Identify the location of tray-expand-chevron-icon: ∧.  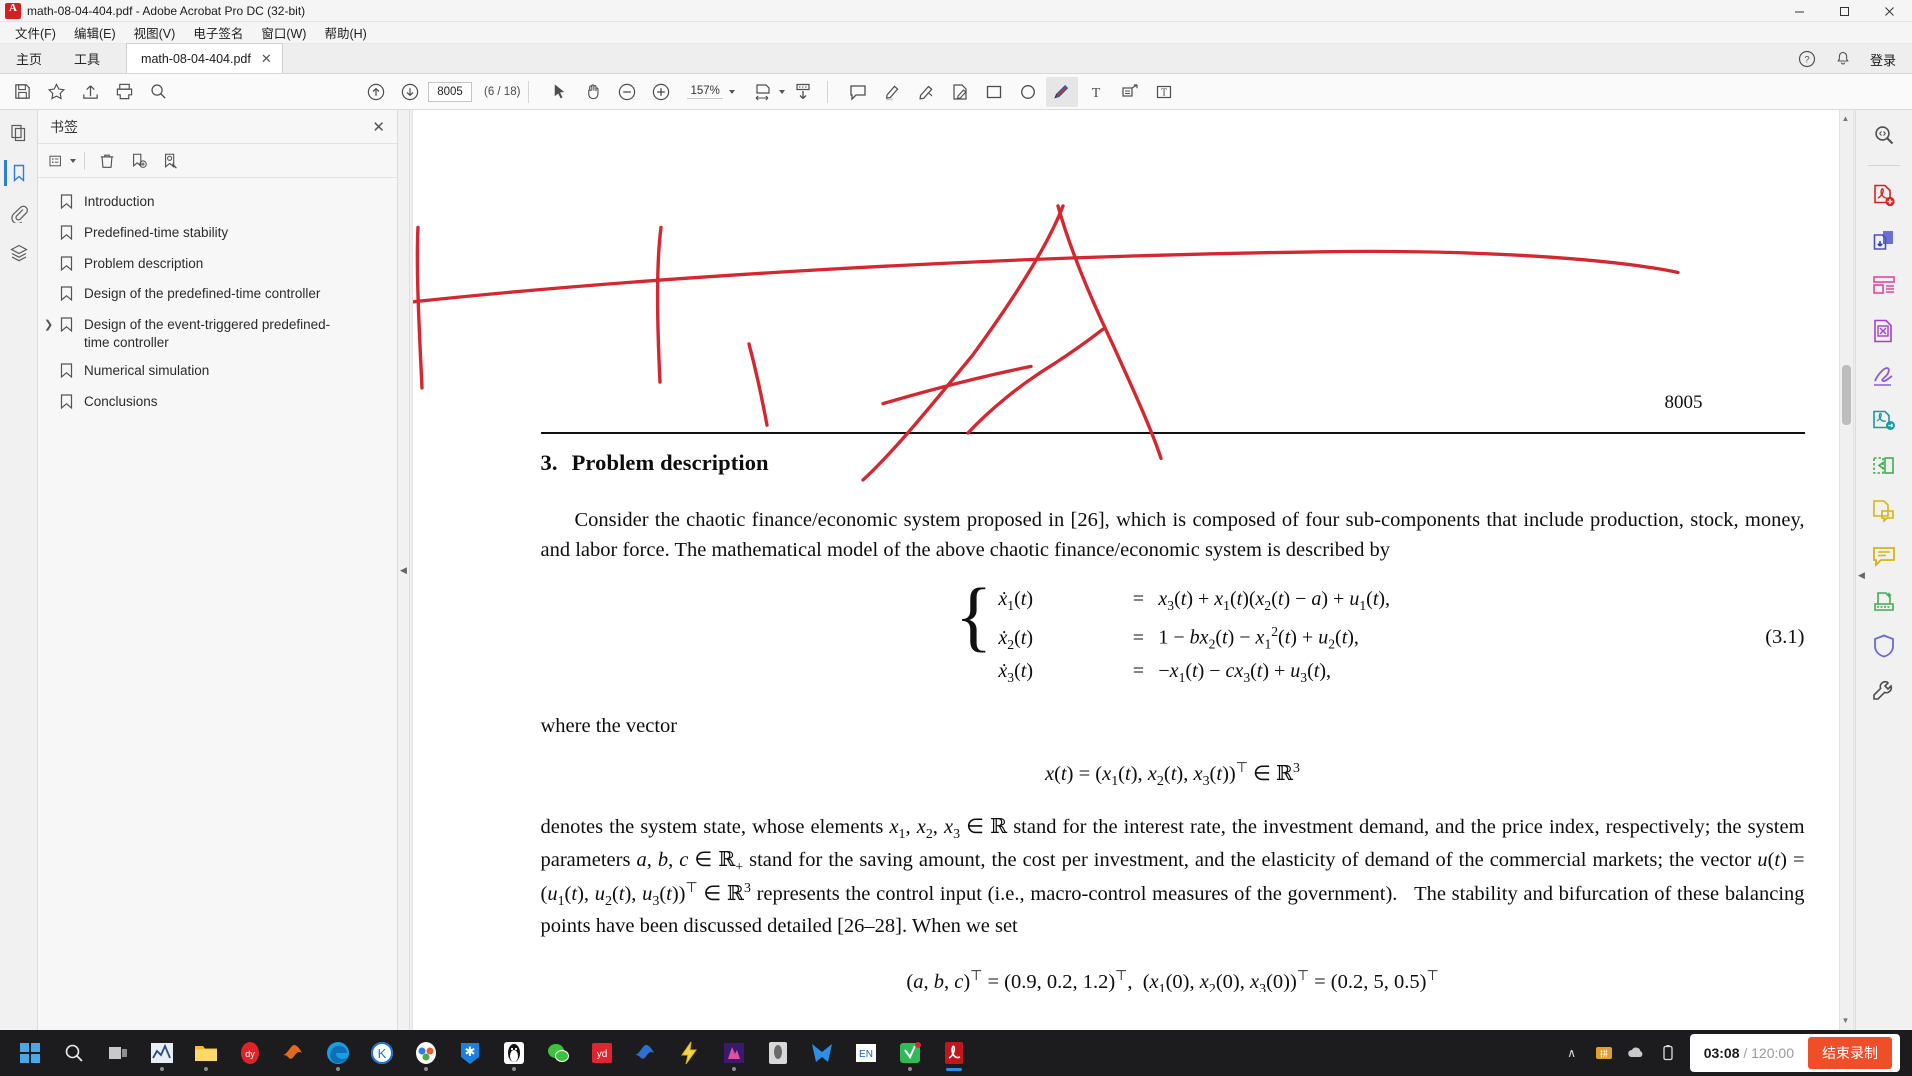
(1572, 1053).